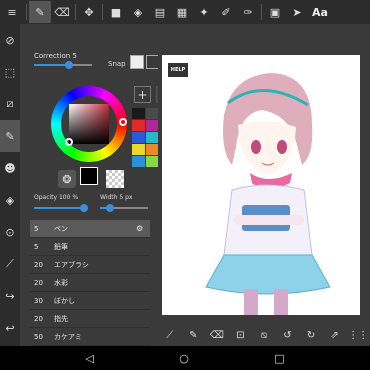 This screenshot has width=370, height=370. Describe the element at coordinates (182, 12) in the screenshot. I see `select-icon: ▦` at that location.